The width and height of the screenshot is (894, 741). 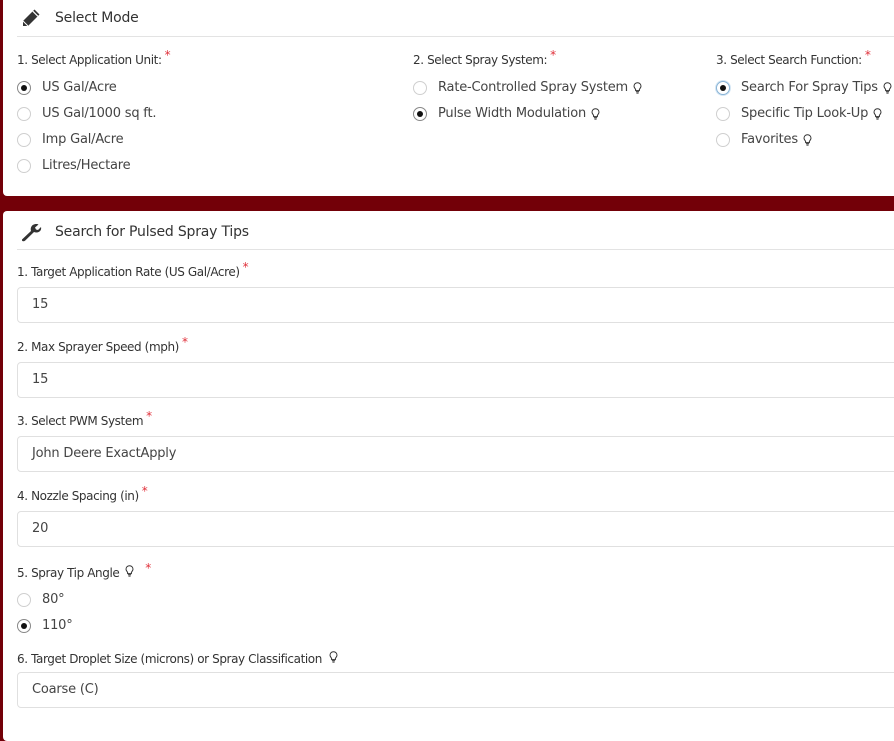 I want to click on radio-label: Favorites, so click(x=769, y=139).